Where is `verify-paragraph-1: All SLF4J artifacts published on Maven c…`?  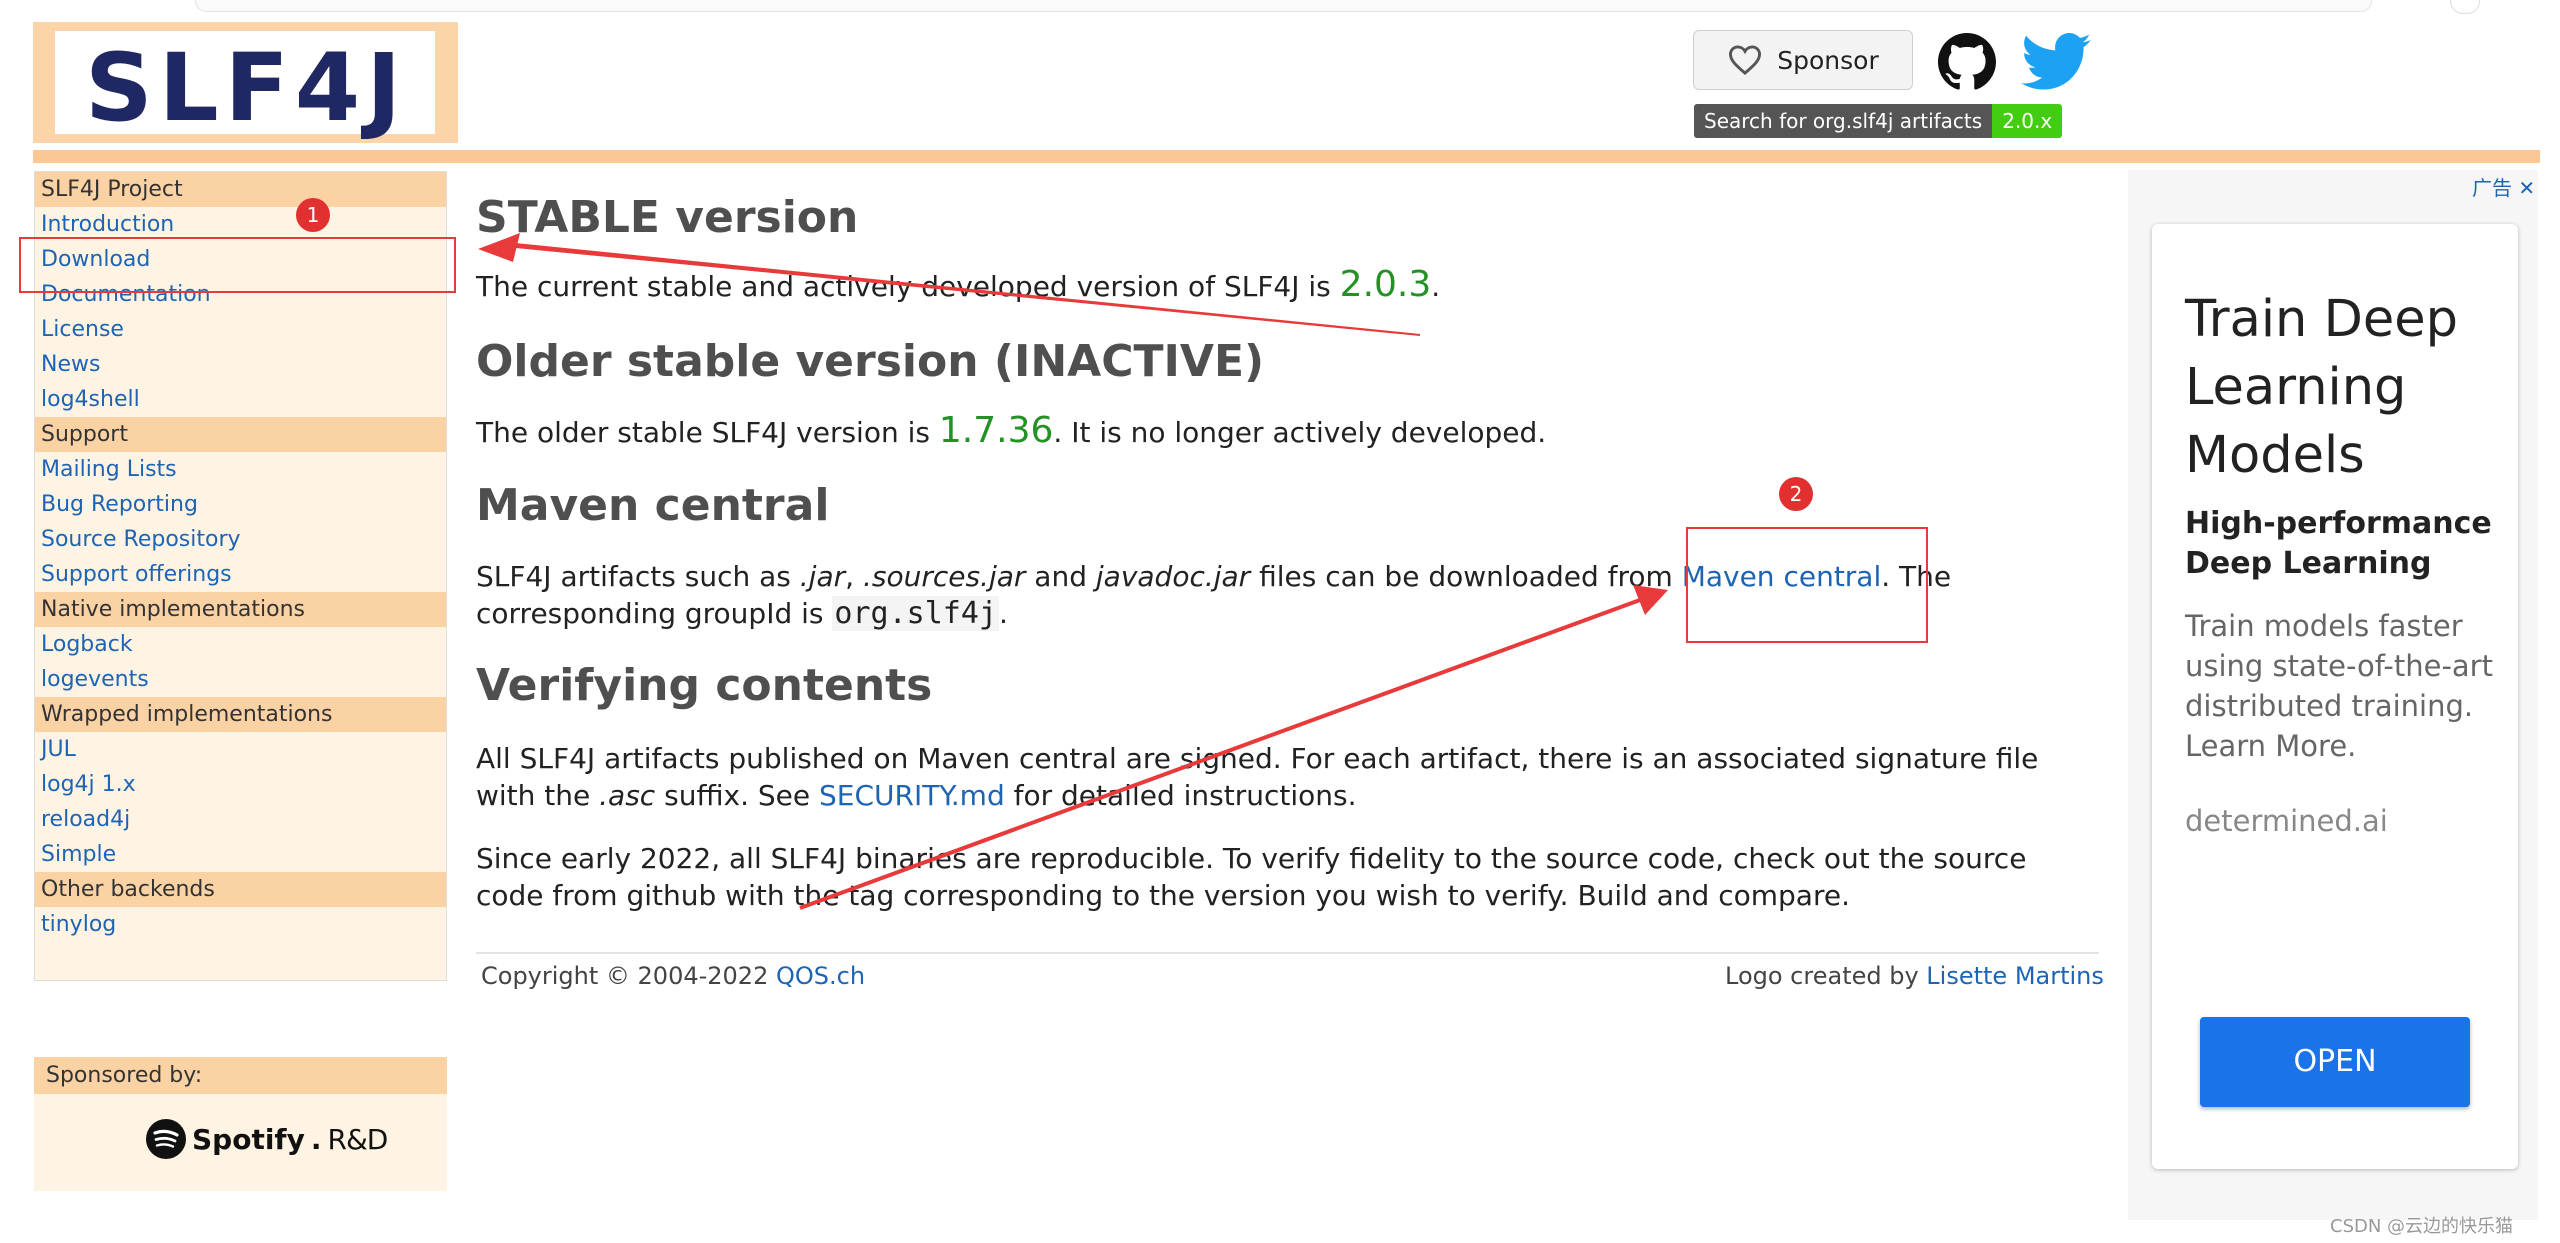 verify-paragraph-1: All SLF4J artifacts published on Maven c… is located at coordinates (1288, 777).